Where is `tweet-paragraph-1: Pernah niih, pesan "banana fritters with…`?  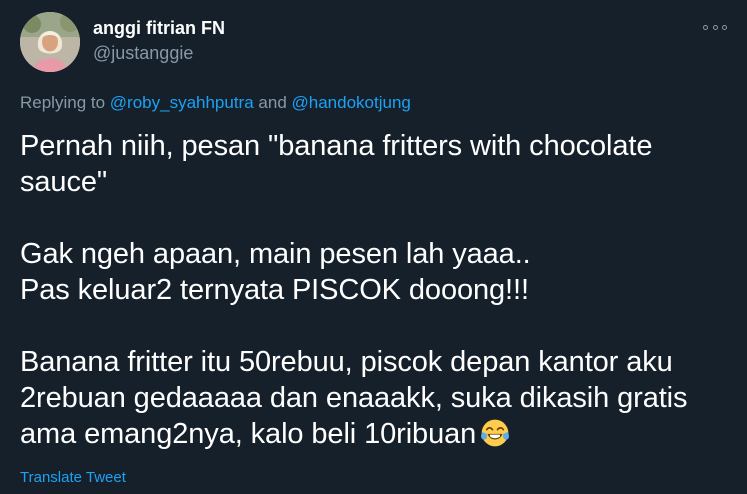 tweet-paragraph-1: Pernah niih, pesan "banana fritters with… is located at coordinates (340, 164).